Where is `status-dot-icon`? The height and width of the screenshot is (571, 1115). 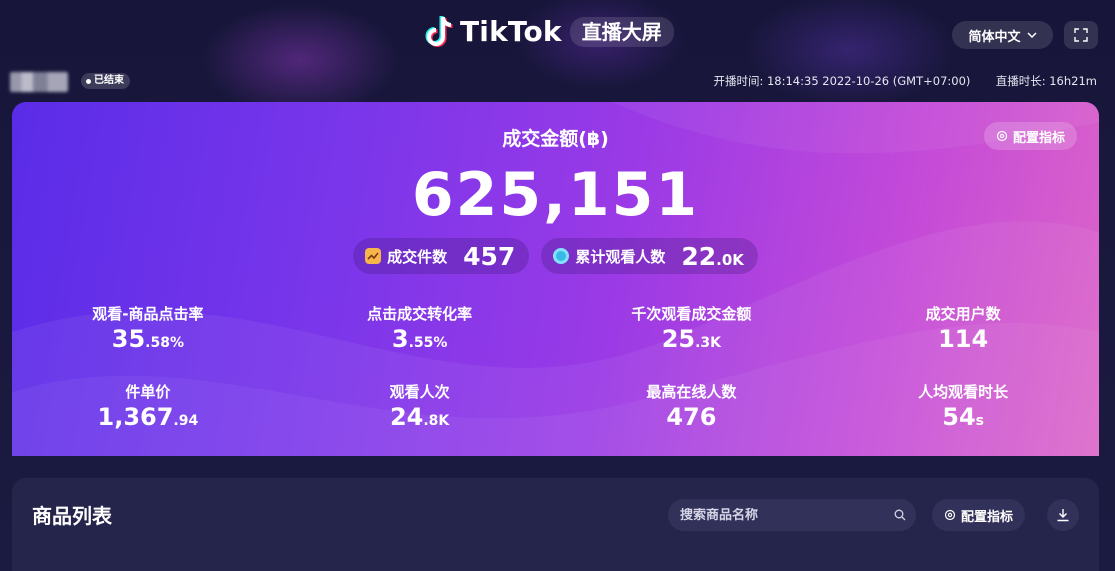
status-dot-icon is located at coordinates (88, 81).